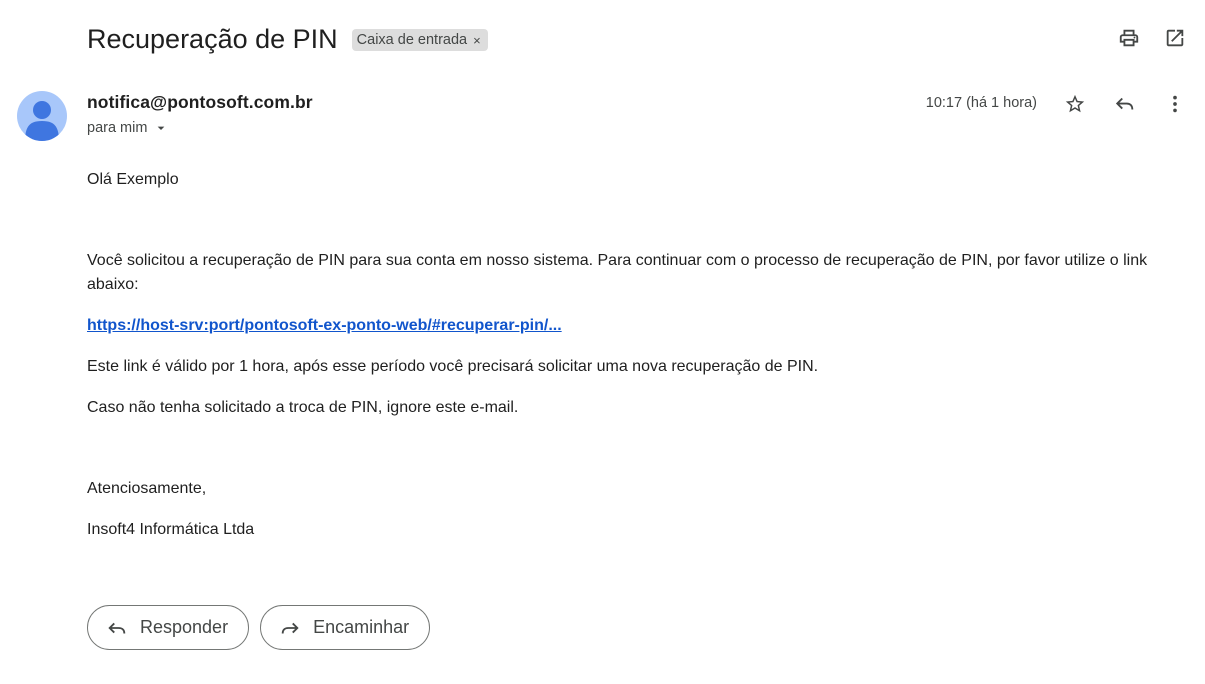 This screenshot has height=684, width=1205. Describe the element at coordinates (161, 128) in the screenshot. I see `caret-down-icon` at that location.